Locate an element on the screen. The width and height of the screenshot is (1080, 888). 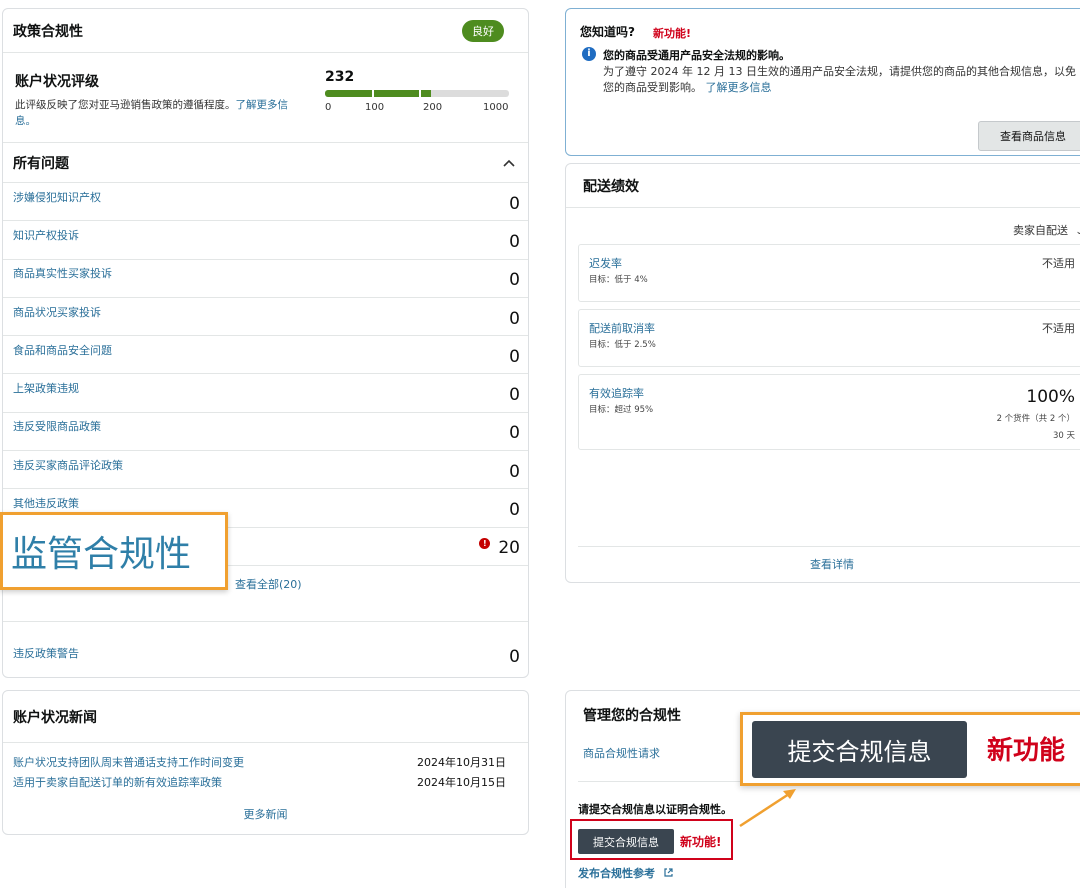
all-issues-header: 所有问题 is located at coordinates (265, 163).